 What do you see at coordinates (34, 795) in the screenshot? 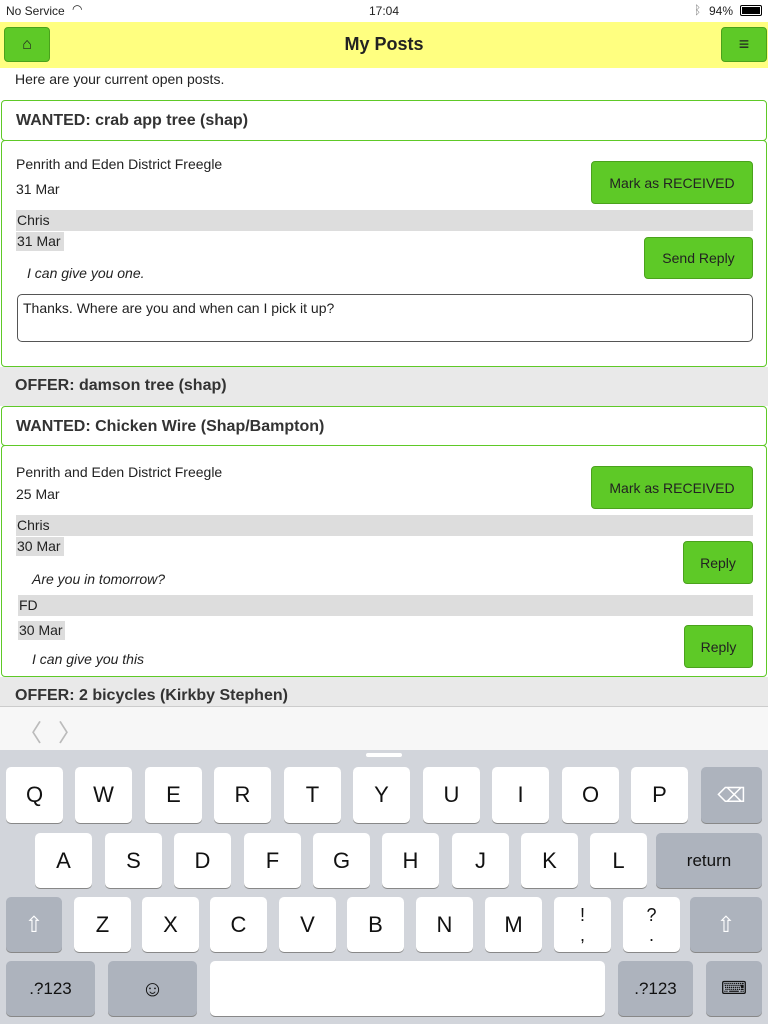
I see `key-q: Q` at bounding box center [34, 795].